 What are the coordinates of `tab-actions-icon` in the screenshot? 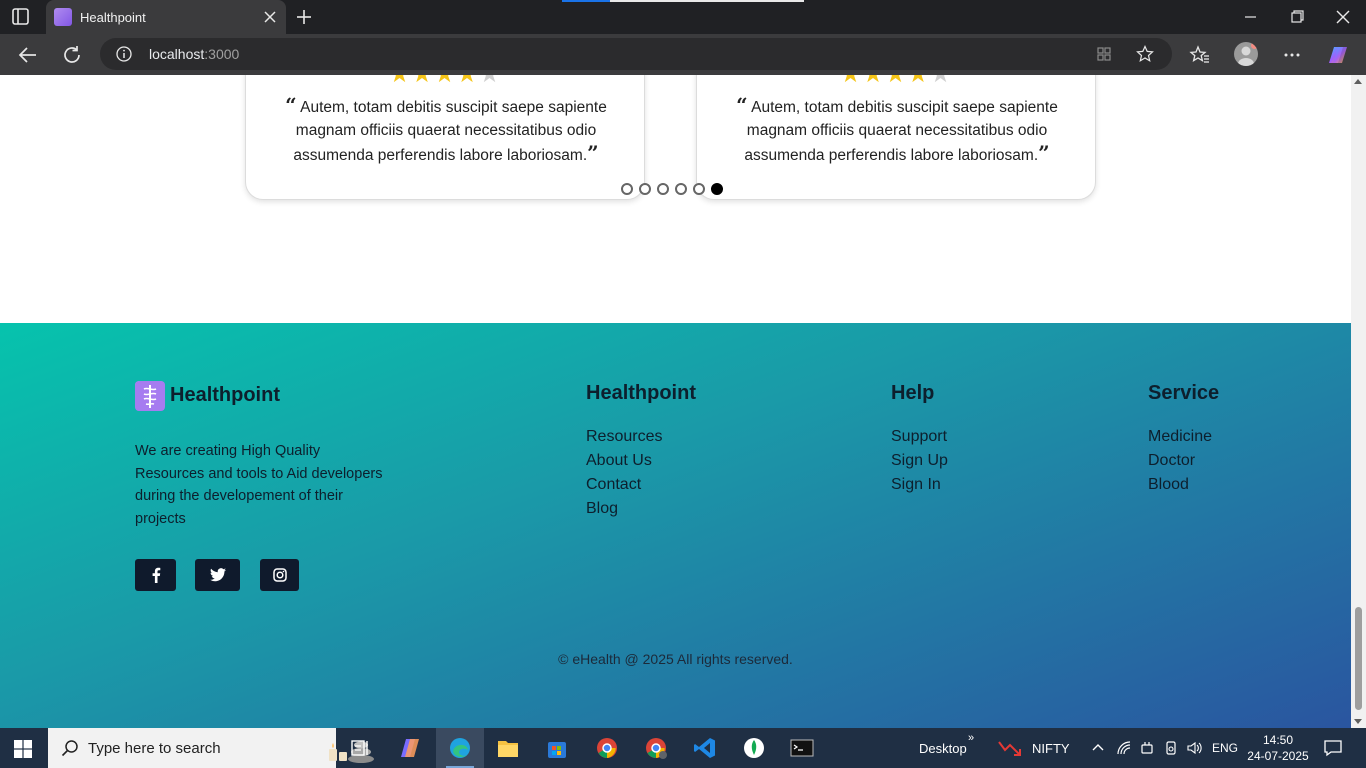 It's located at (24, 17).